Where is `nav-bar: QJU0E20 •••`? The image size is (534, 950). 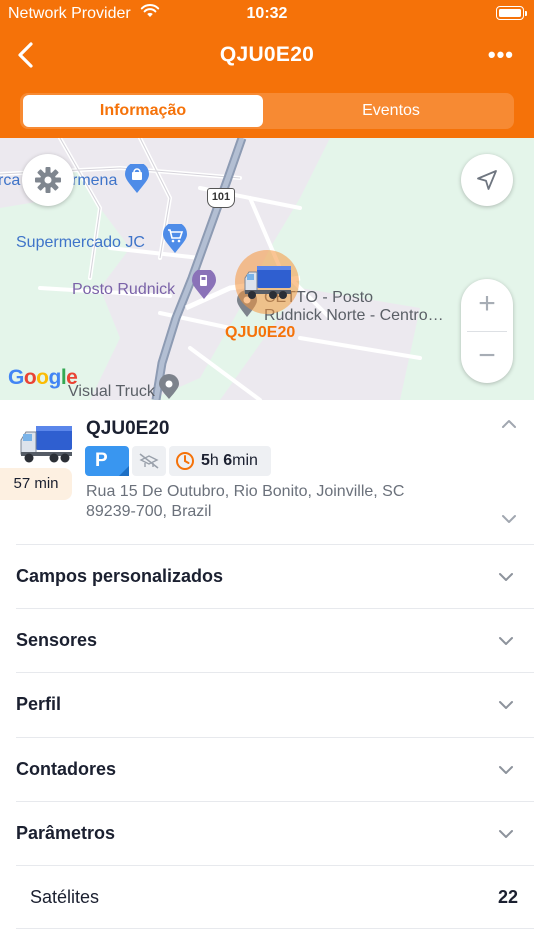
nav-bar: QJU0E20 ••• is located at coordinates (267, 57).